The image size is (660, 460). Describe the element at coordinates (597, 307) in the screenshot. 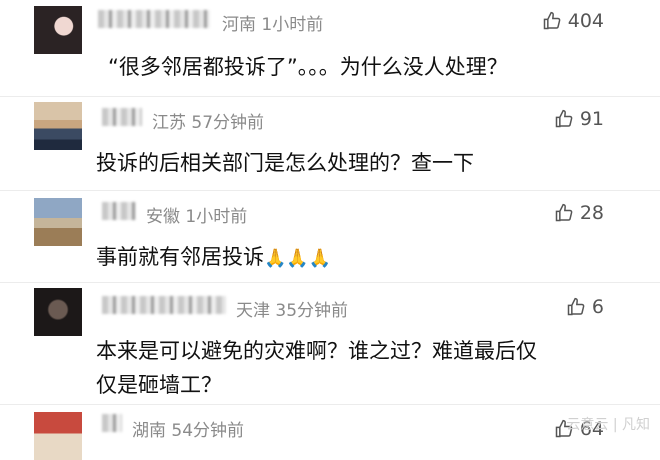

I see `like-count: 6` at that location.